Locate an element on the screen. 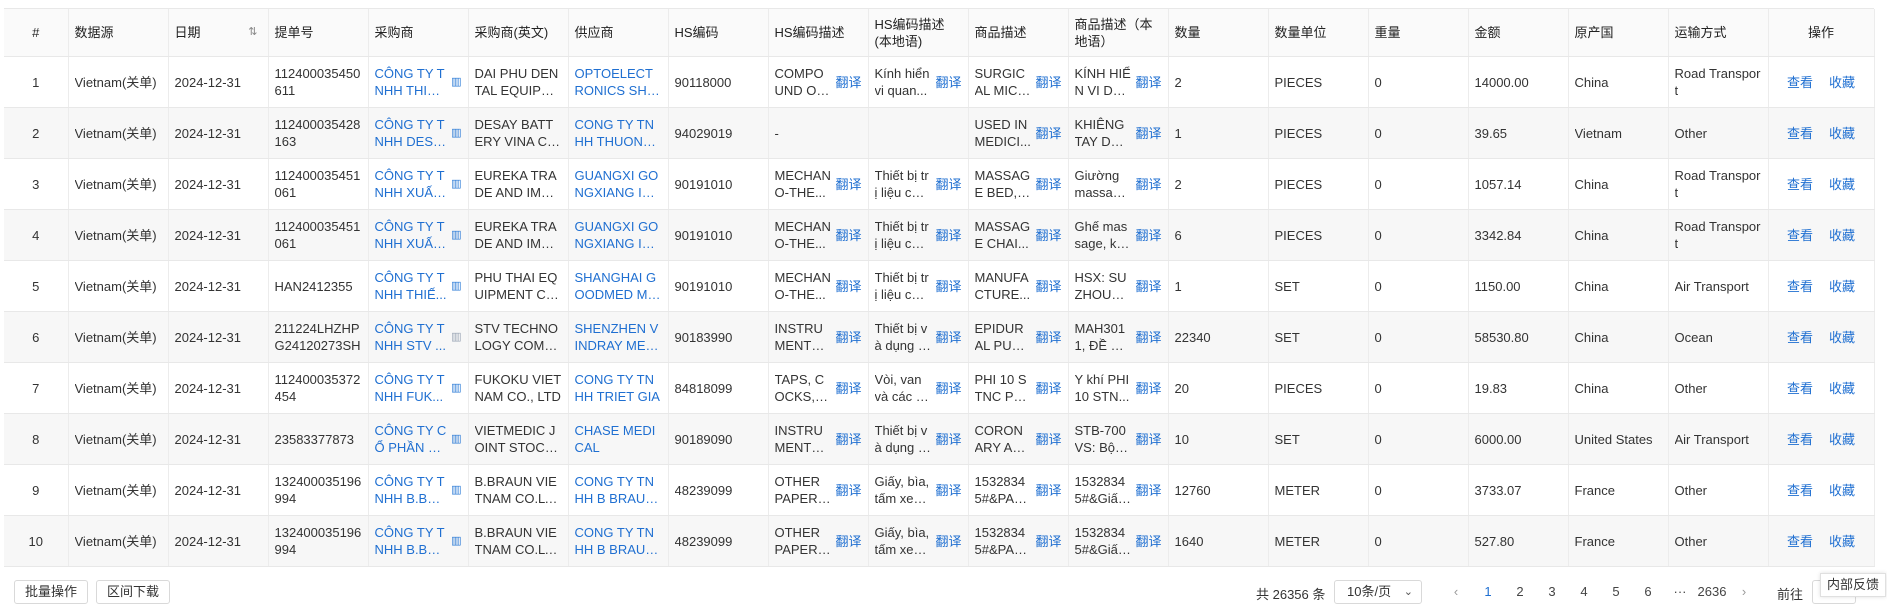 The width and height of the screenshot is (1887, 614). buyer-cell: CÔNG TY CỔ PHẦN VI...▥ is located at coordinates (418, 439).